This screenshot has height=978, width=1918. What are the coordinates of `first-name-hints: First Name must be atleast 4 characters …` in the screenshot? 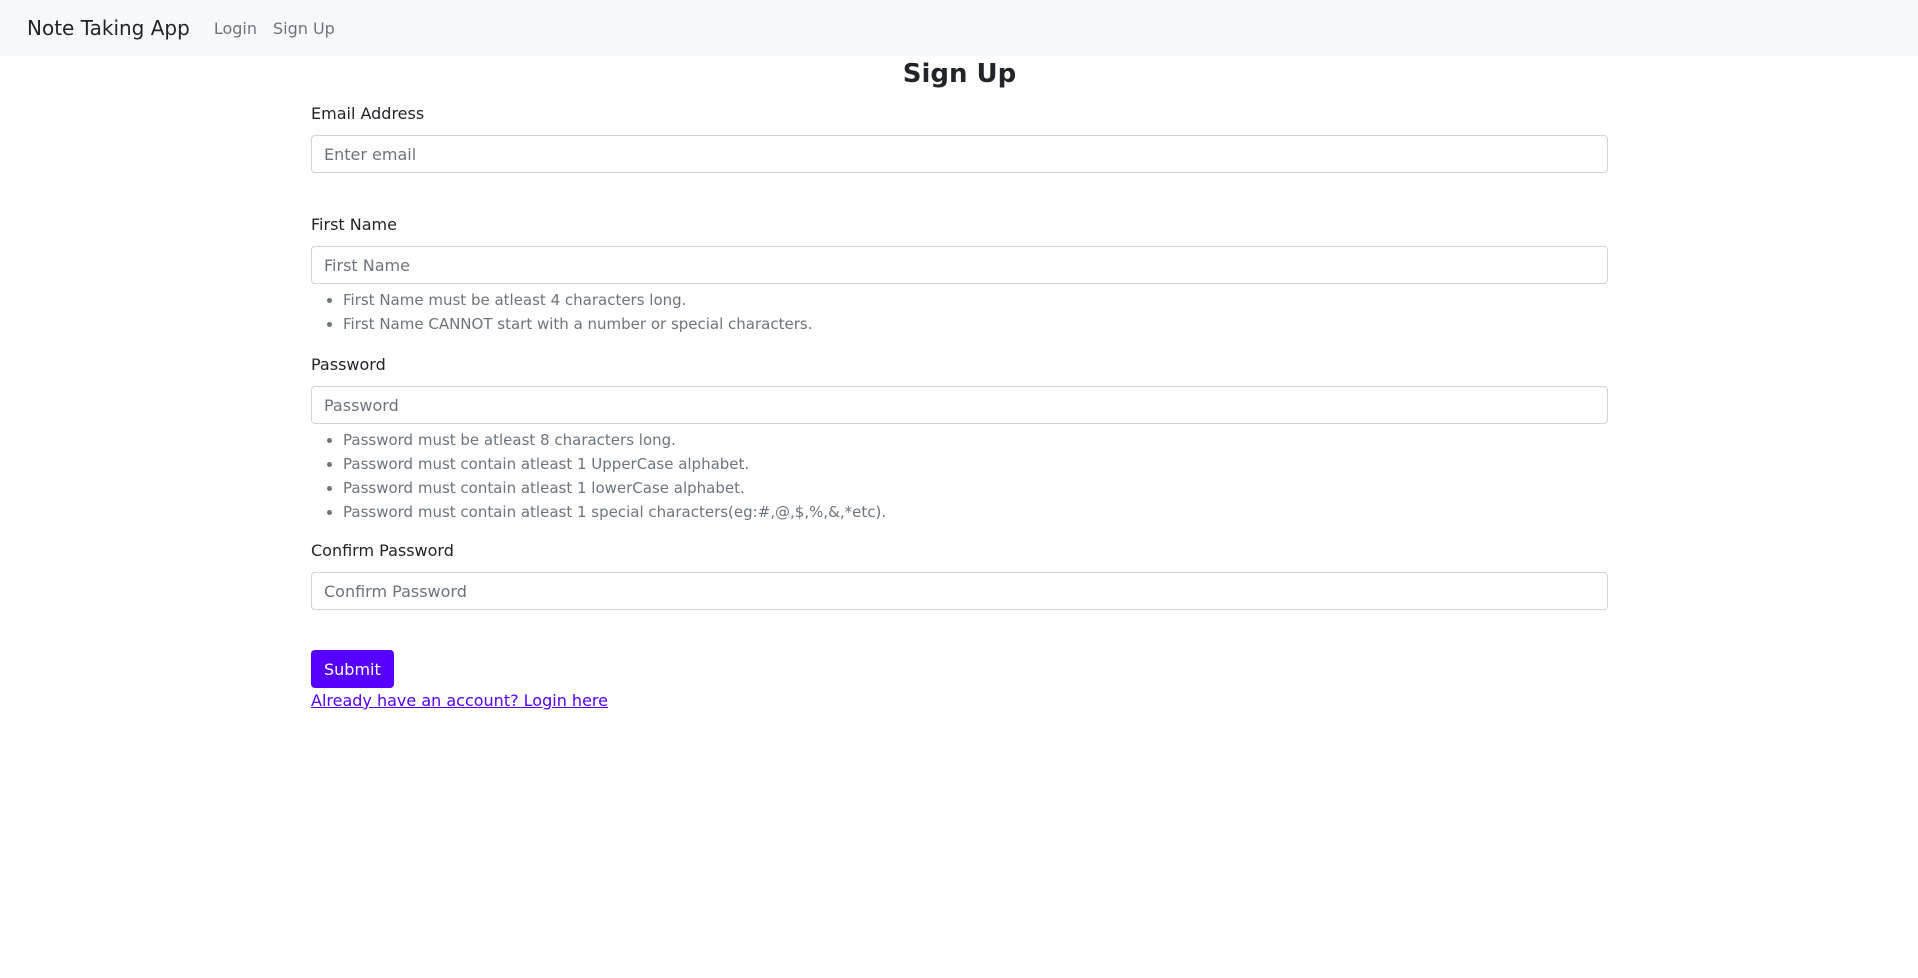 It's located at (959, 312).